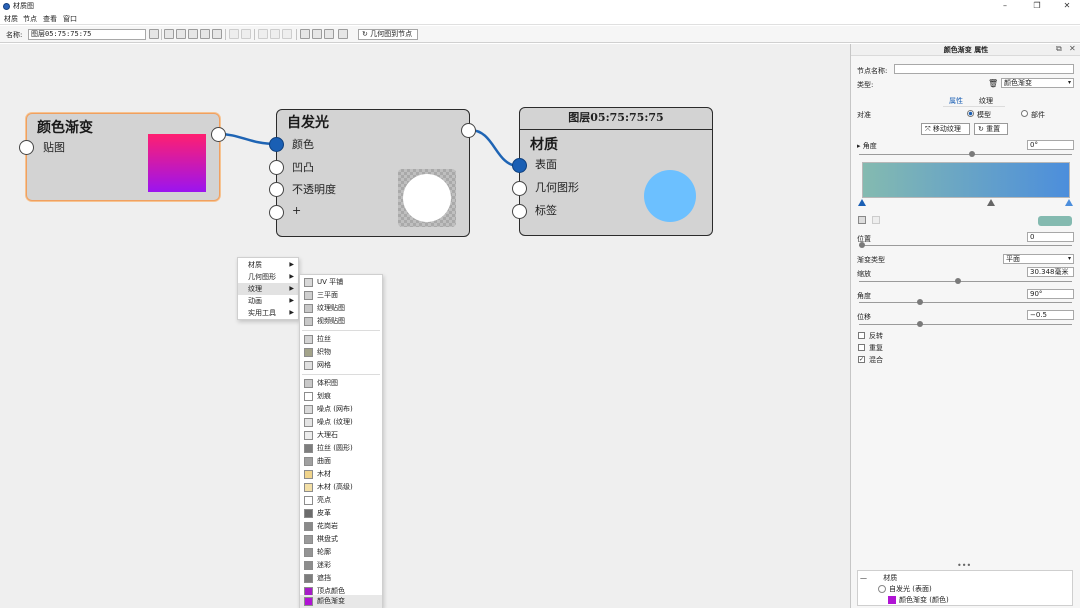 The height and width of the screenshot is (608, 1080). What do you see at coordinates (341, 513) in the screenshot?
I see `submenu-item: 皮革` at bounding box center [341, 513].